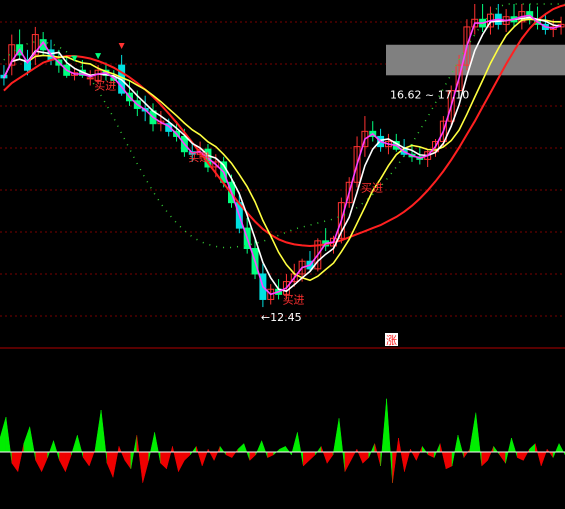 The height and width of the screenshot is (509, 565). Describe the element at coordinates (90, 78) in the screenshot. I see `candle-body` at that location.